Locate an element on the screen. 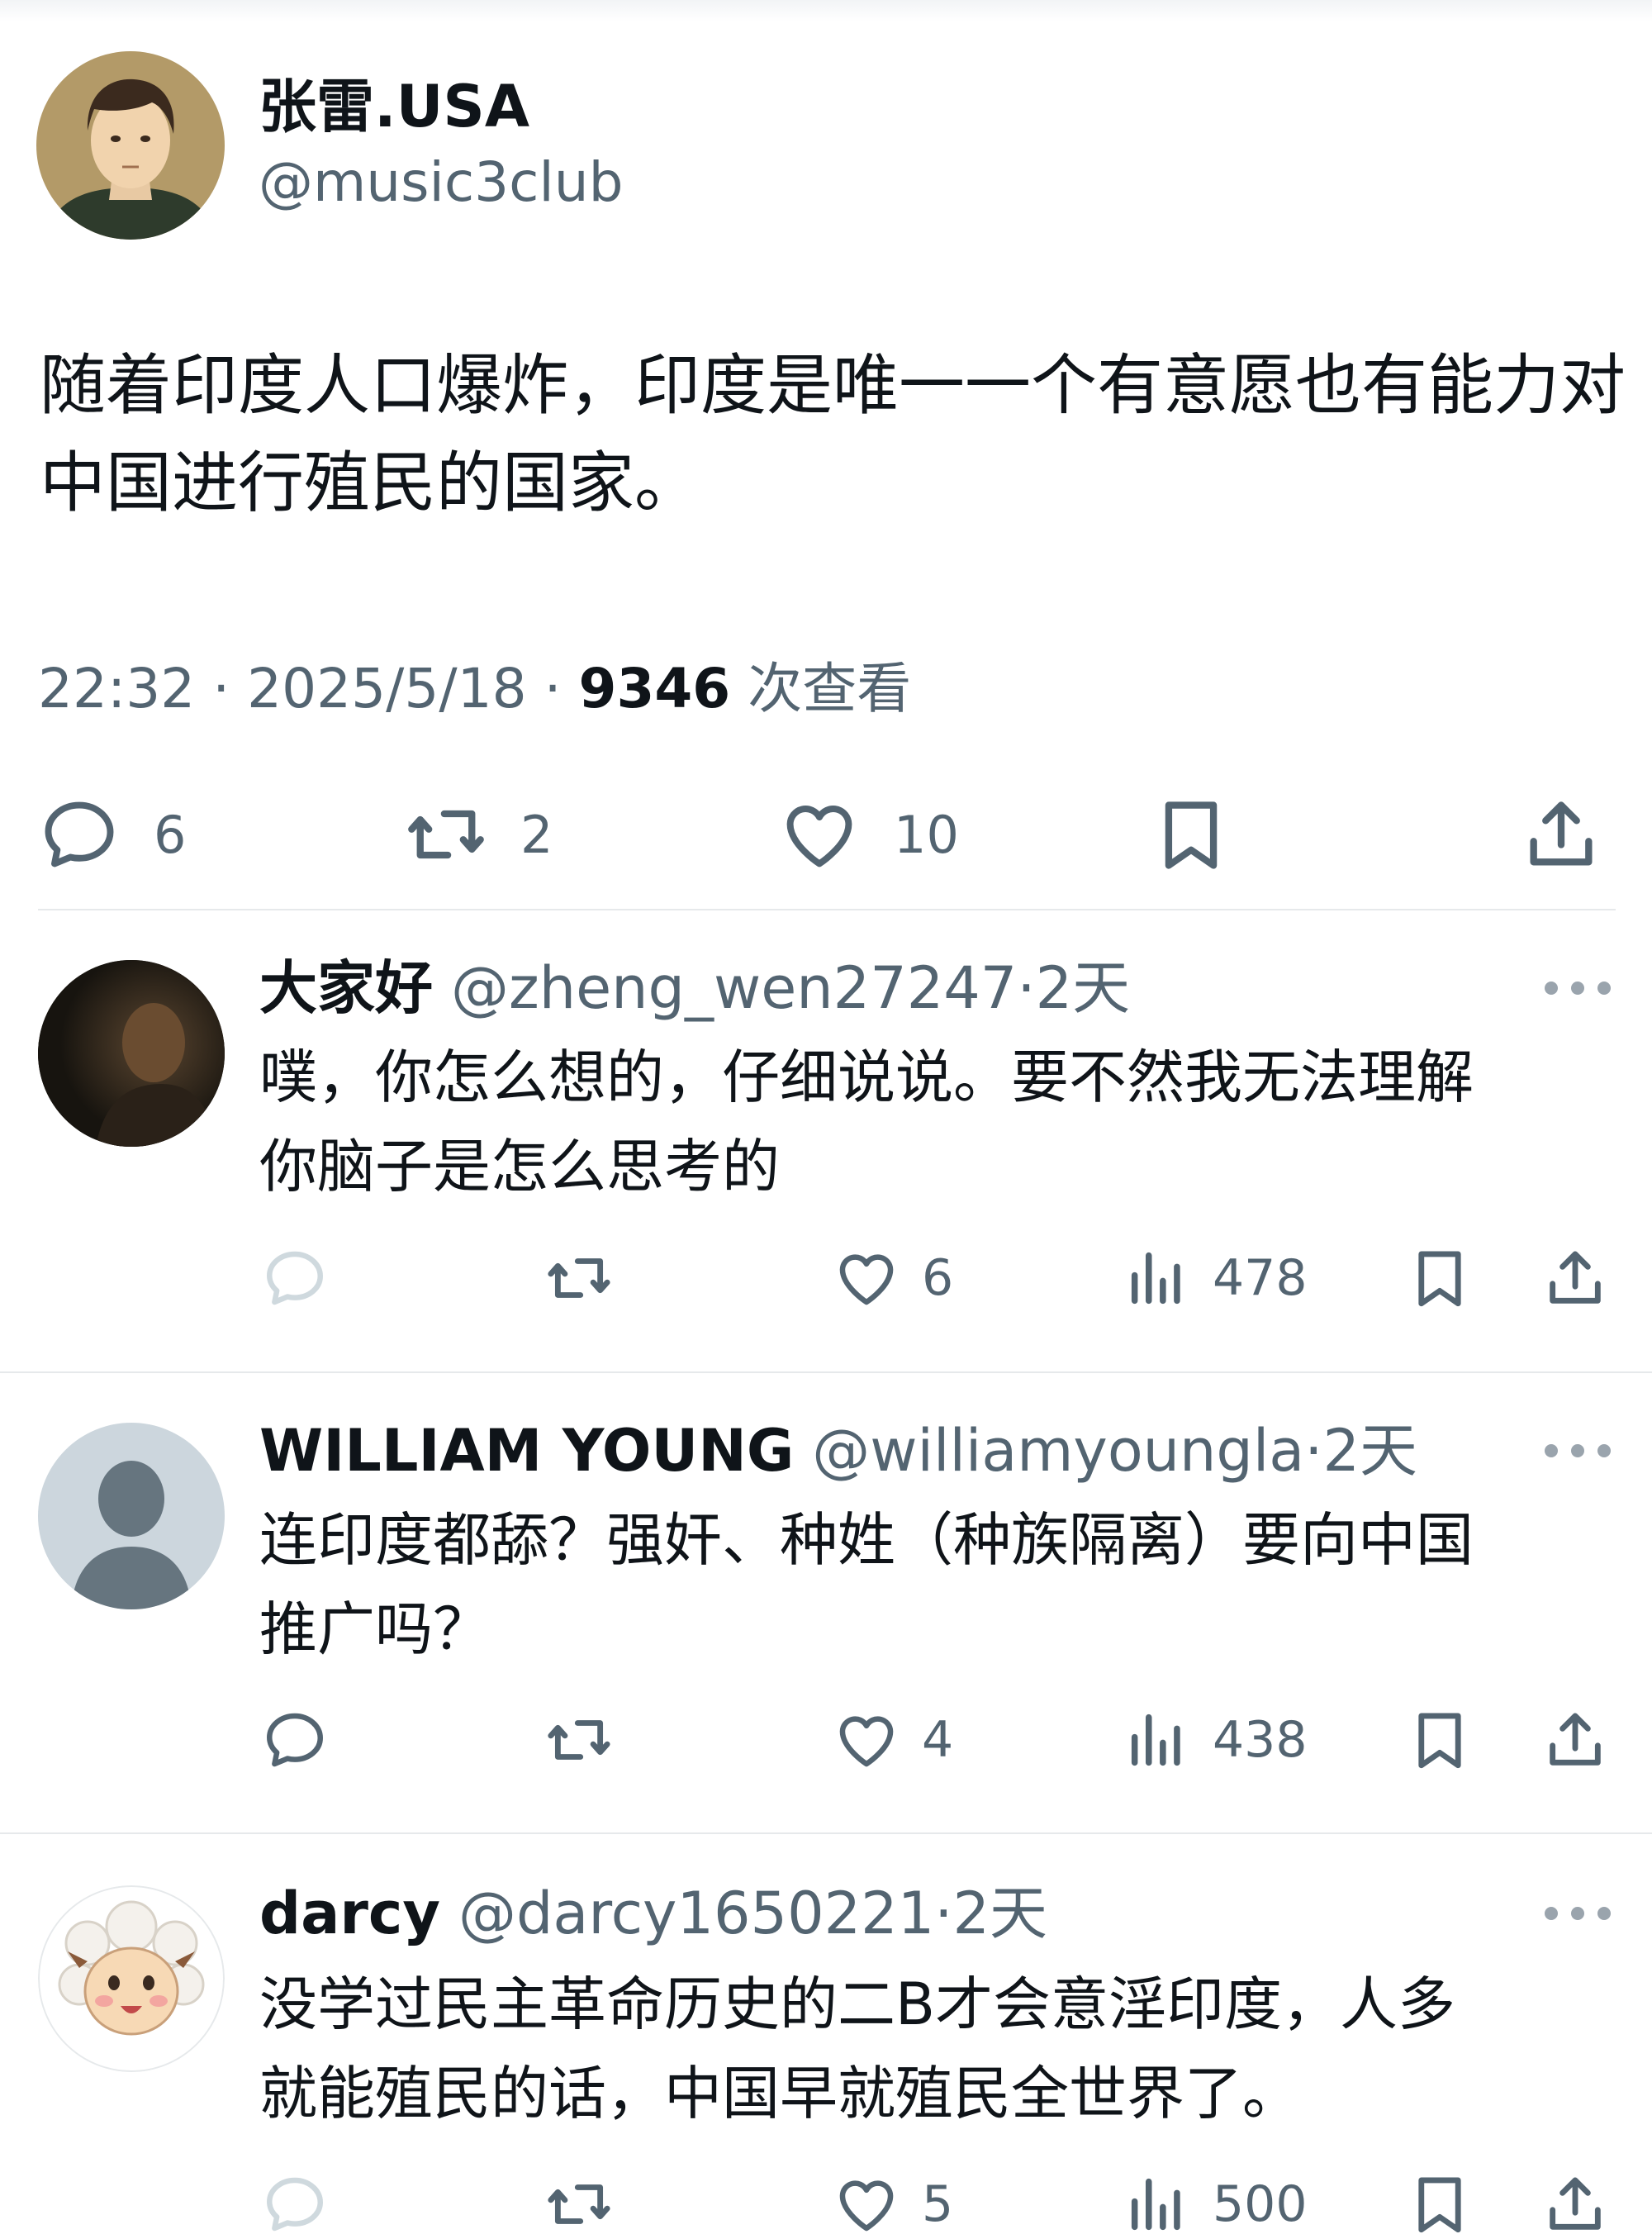 This screenshot has height=2234, width=1652. tweet-time: 22:32 is located at coordinates (116, 688).